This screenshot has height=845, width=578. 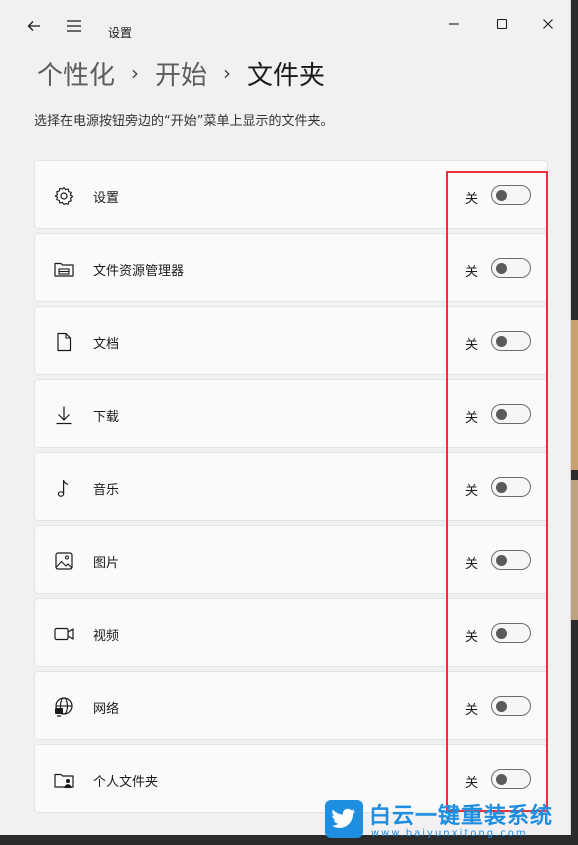 What do you see at coordinates (106, 344) in the screenshot?
I see `folder-label: 文档` at bounding box center [106, 344].